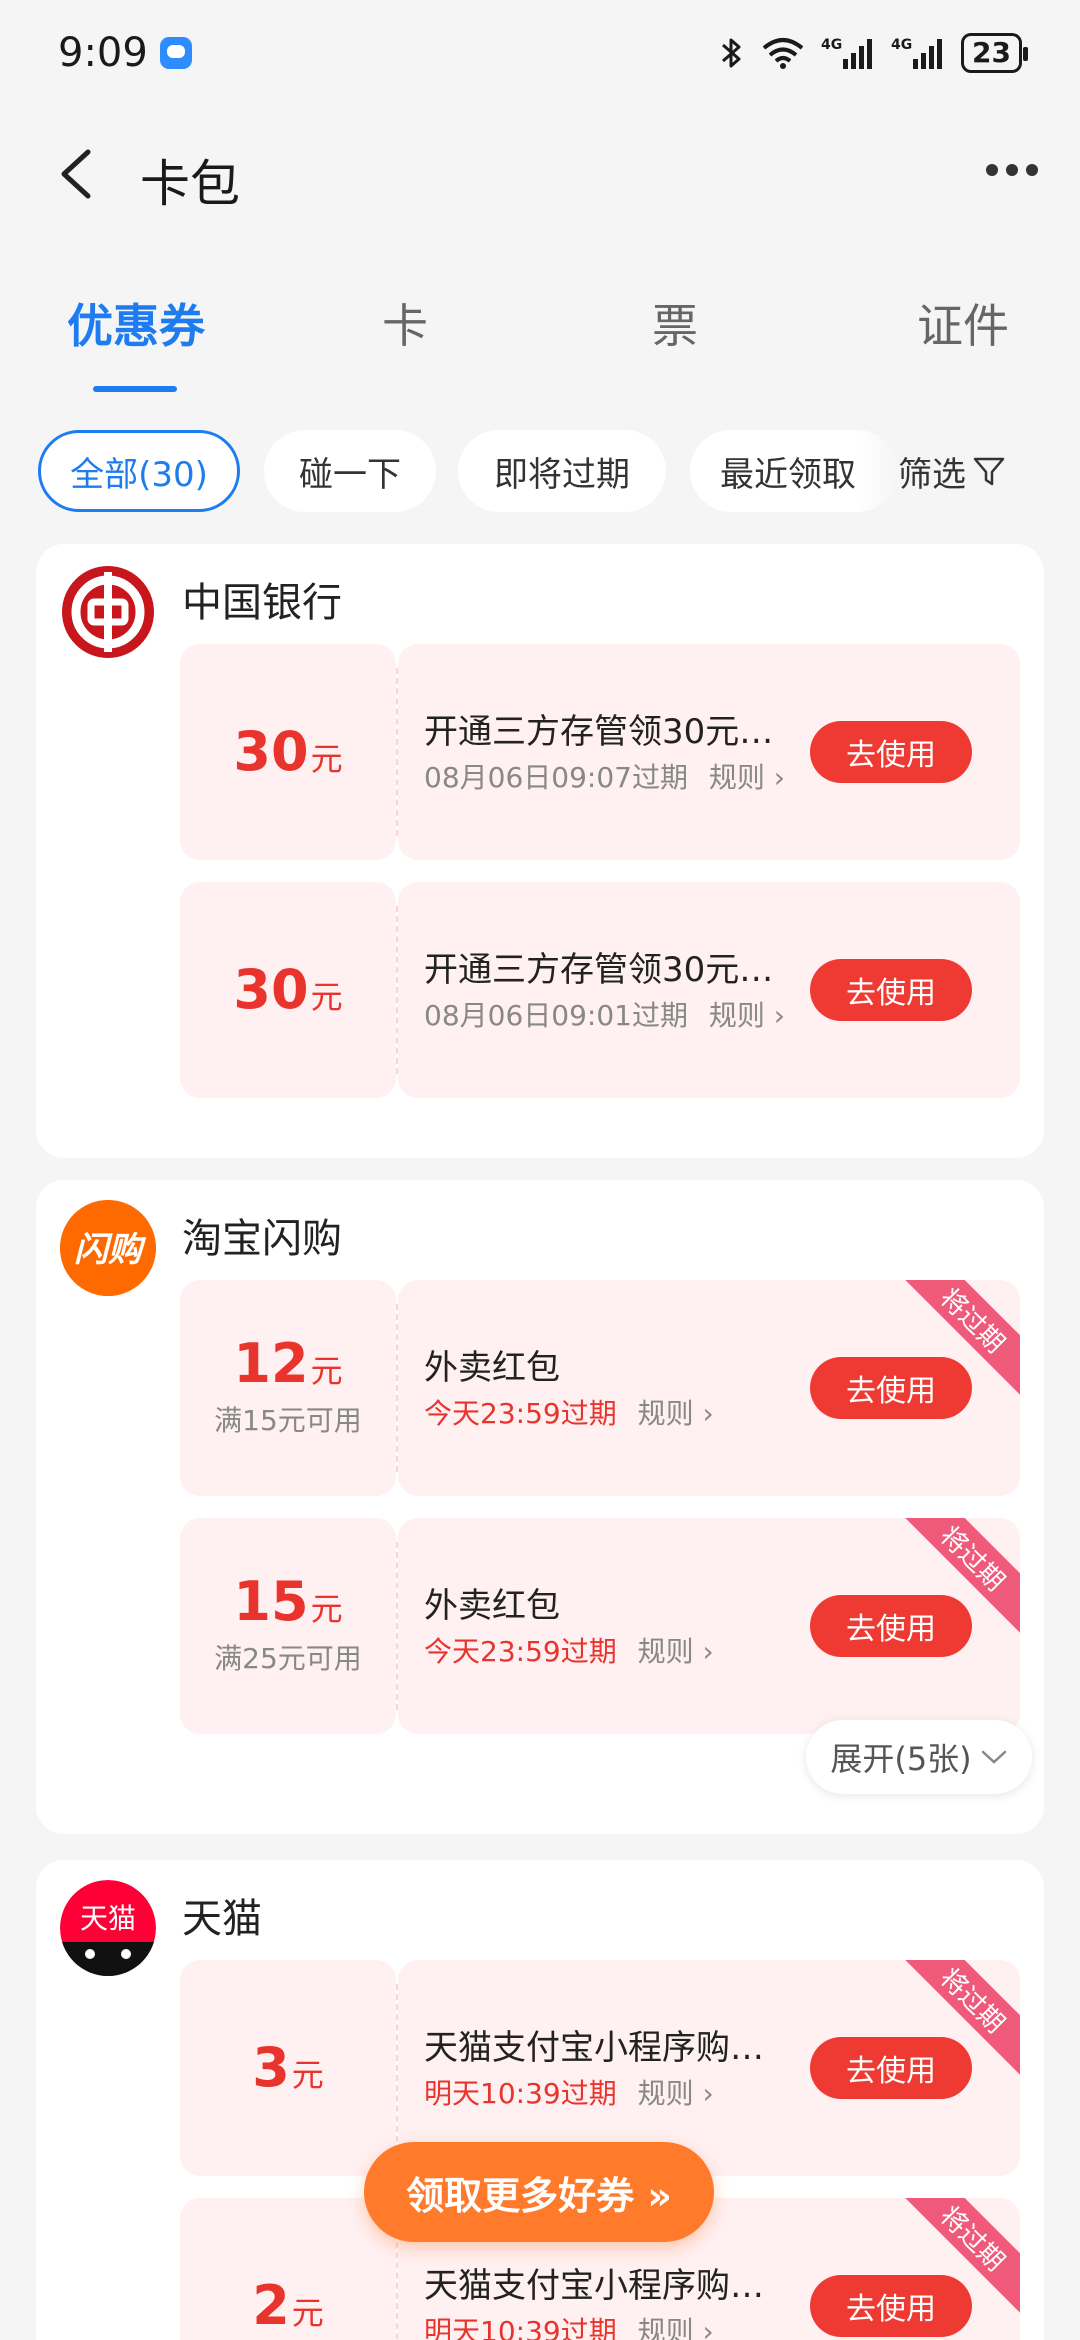  I want to click on back-arrow-icon, so click(78, 174).